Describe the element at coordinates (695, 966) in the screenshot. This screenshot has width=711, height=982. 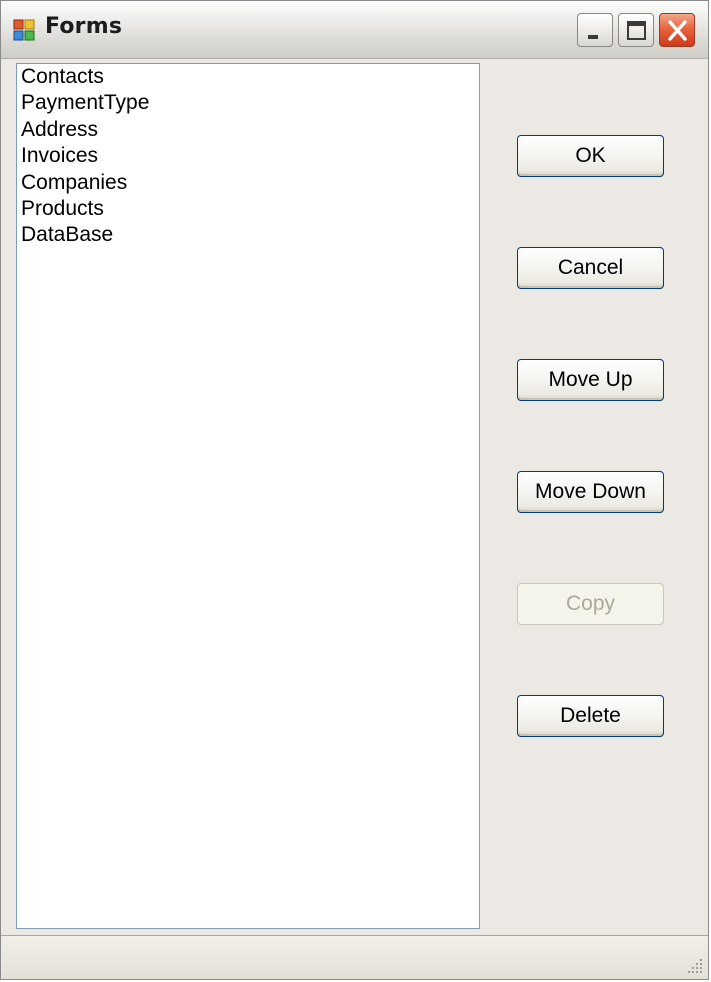
I see `resize-grip-icon` at that location.